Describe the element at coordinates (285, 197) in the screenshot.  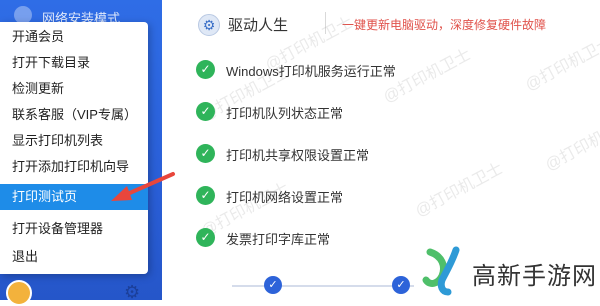
I see `check-label: 打印机网络设置正常` at that location.